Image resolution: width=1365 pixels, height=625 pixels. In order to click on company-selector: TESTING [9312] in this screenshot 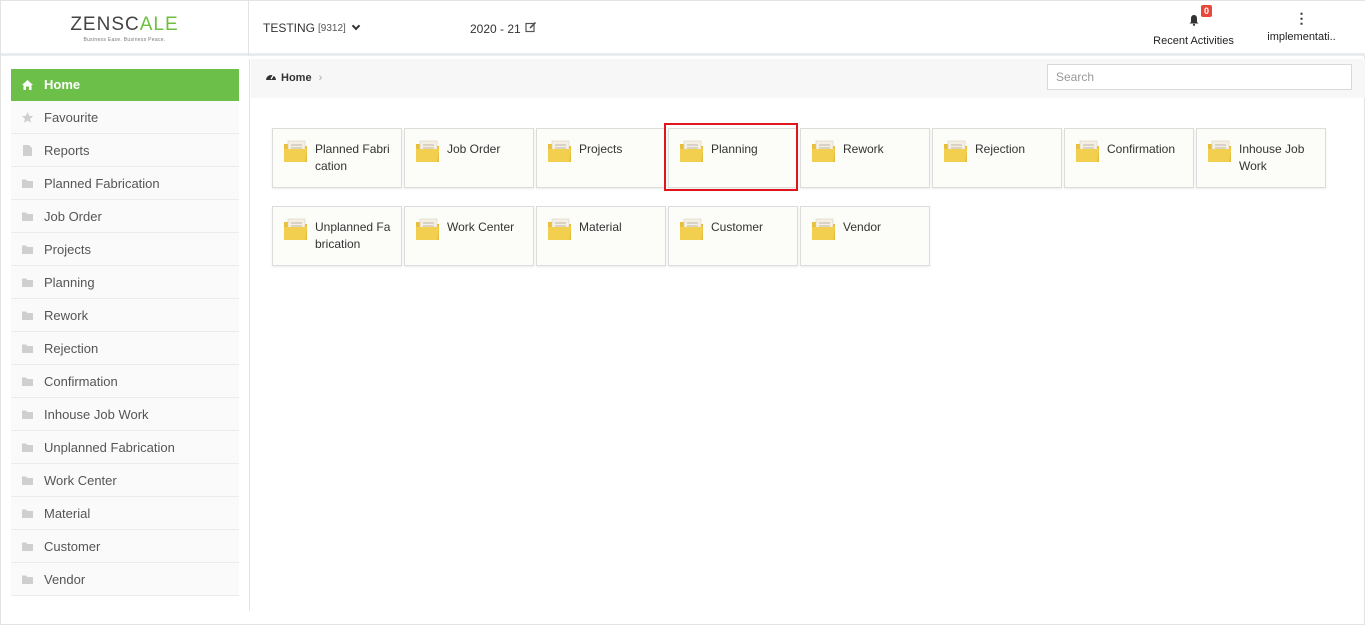, I will do `click(312, 28)`.